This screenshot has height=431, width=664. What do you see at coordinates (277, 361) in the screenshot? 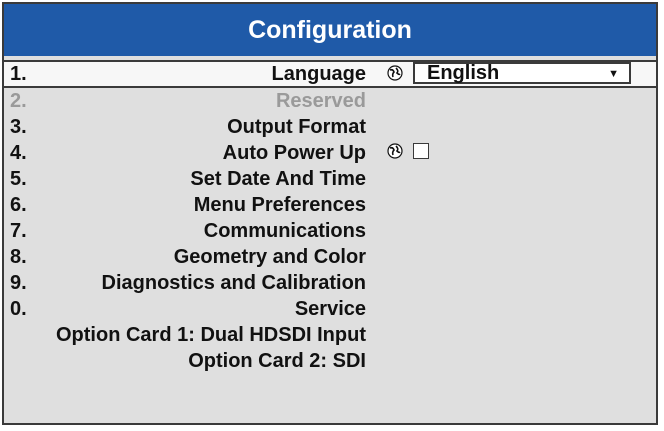
I see `menu-item-label: Option Card 2: SDI` at bounding box center [277, 361].